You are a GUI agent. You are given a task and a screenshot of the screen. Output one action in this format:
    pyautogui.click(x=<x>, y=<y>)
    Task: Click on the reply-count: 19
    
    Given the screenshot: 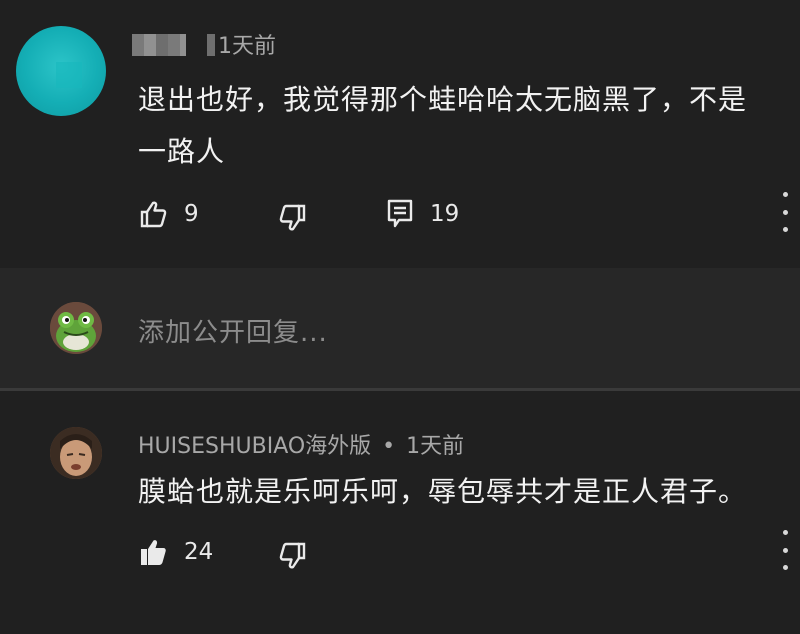 What is the action you would take?
    pyautogui.click(x=445, y=214)
    